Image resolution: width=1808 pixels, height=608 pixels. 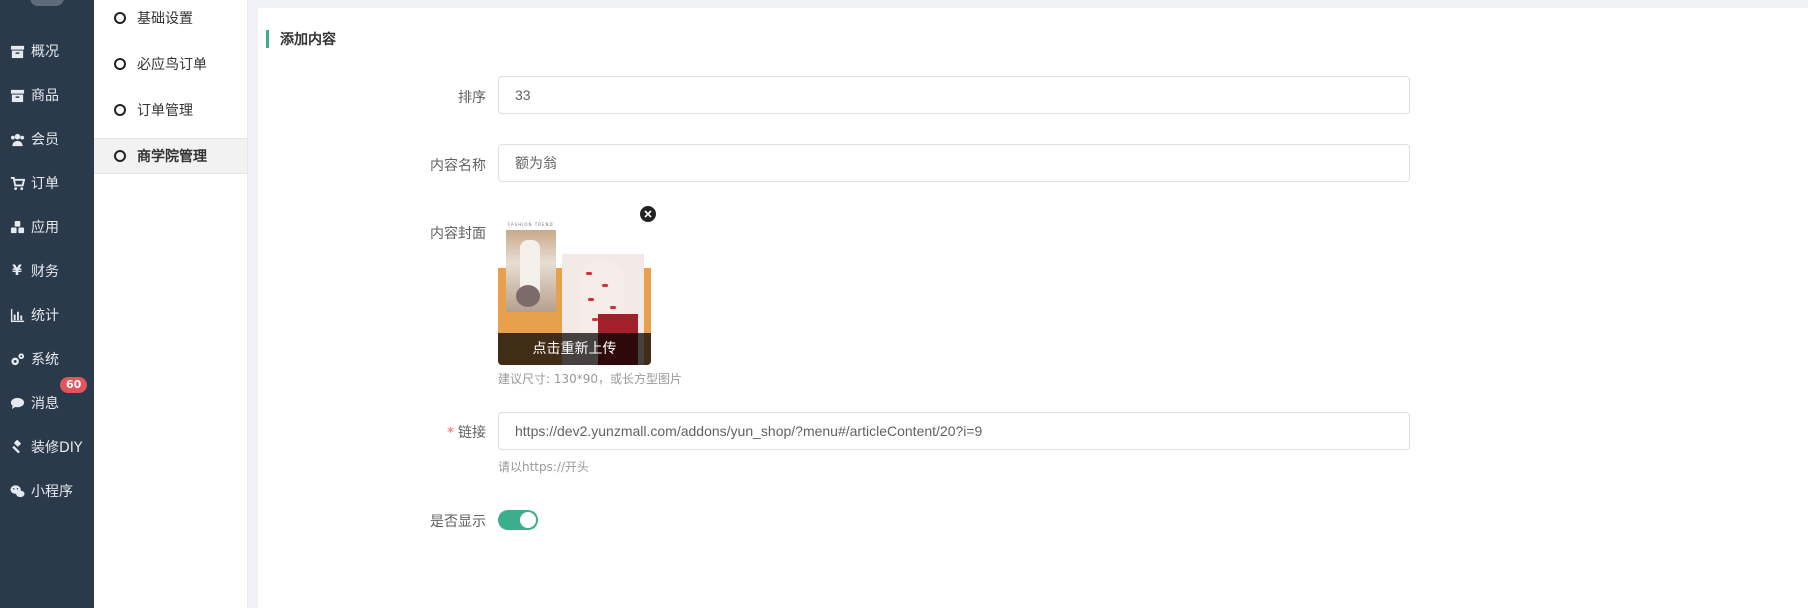 I want to click on bar-chart-icon, so click(x=17, y=315).